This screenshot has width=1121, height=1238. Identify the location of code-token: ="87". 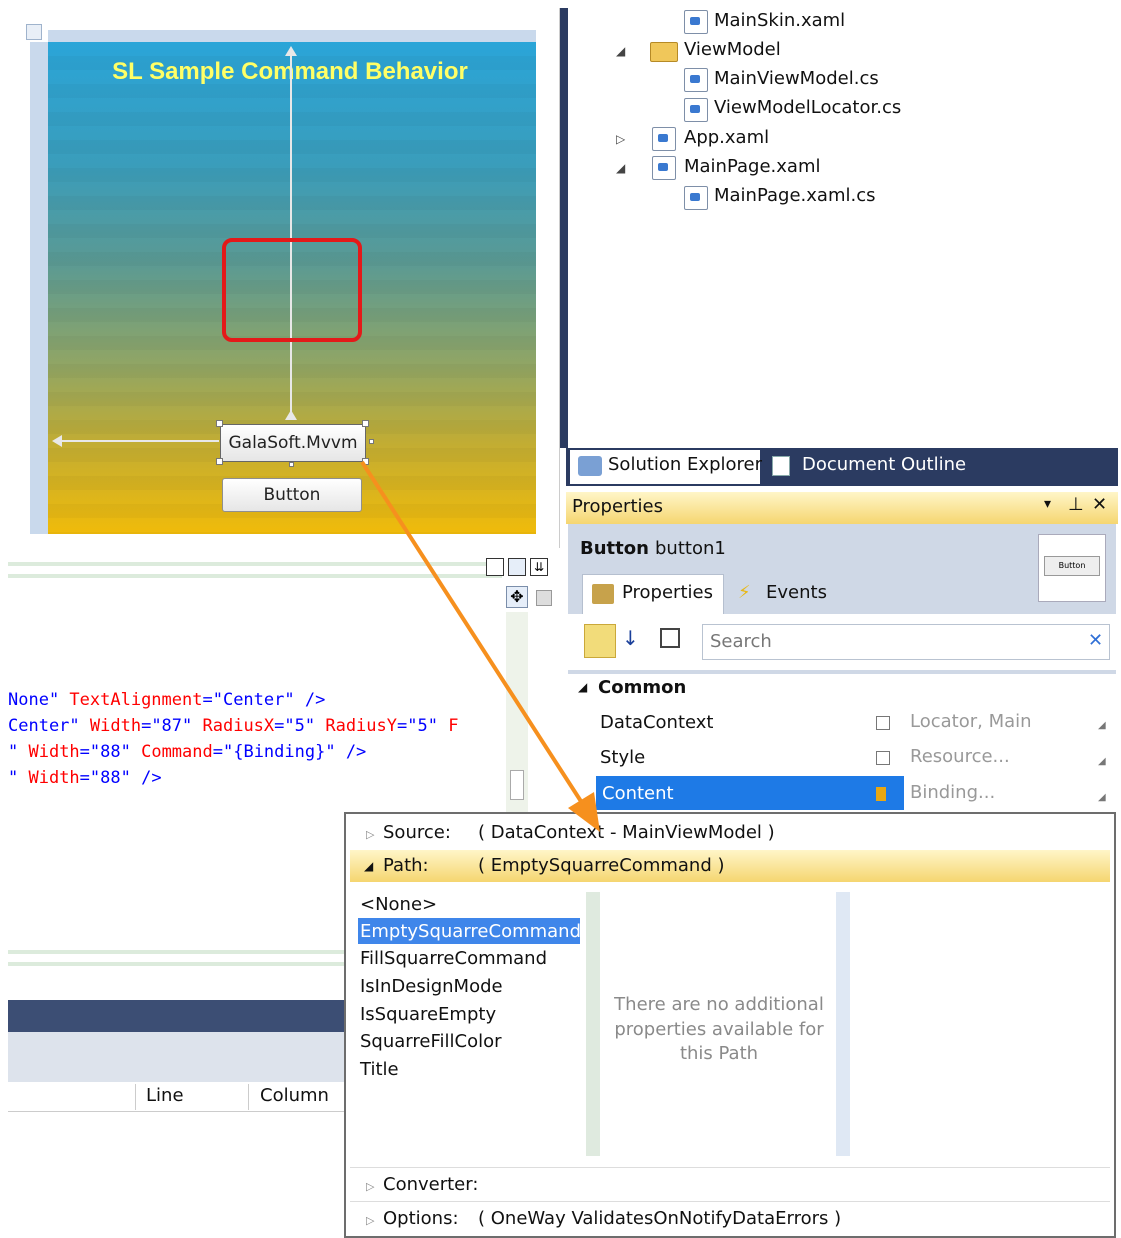
(167, 726).